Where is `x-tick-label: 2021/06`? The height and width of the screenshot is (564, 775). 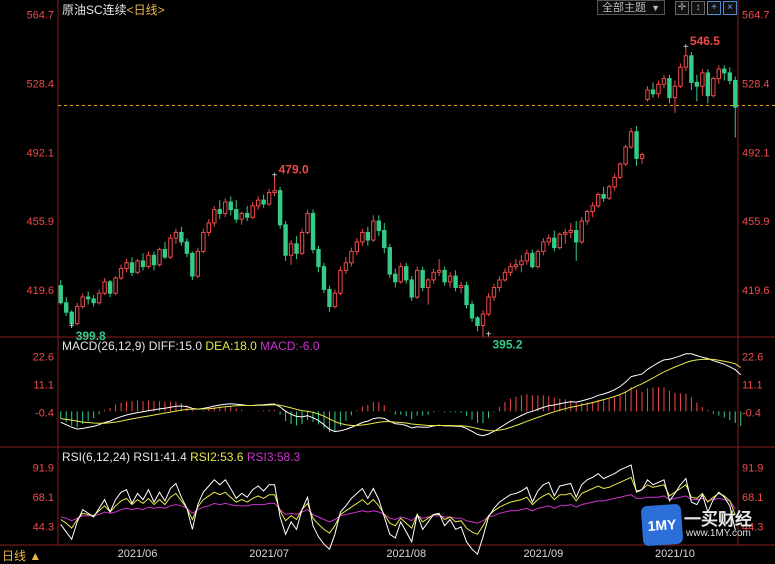 x-tick-label: 2021/06 is located at coordinates (138, 554).